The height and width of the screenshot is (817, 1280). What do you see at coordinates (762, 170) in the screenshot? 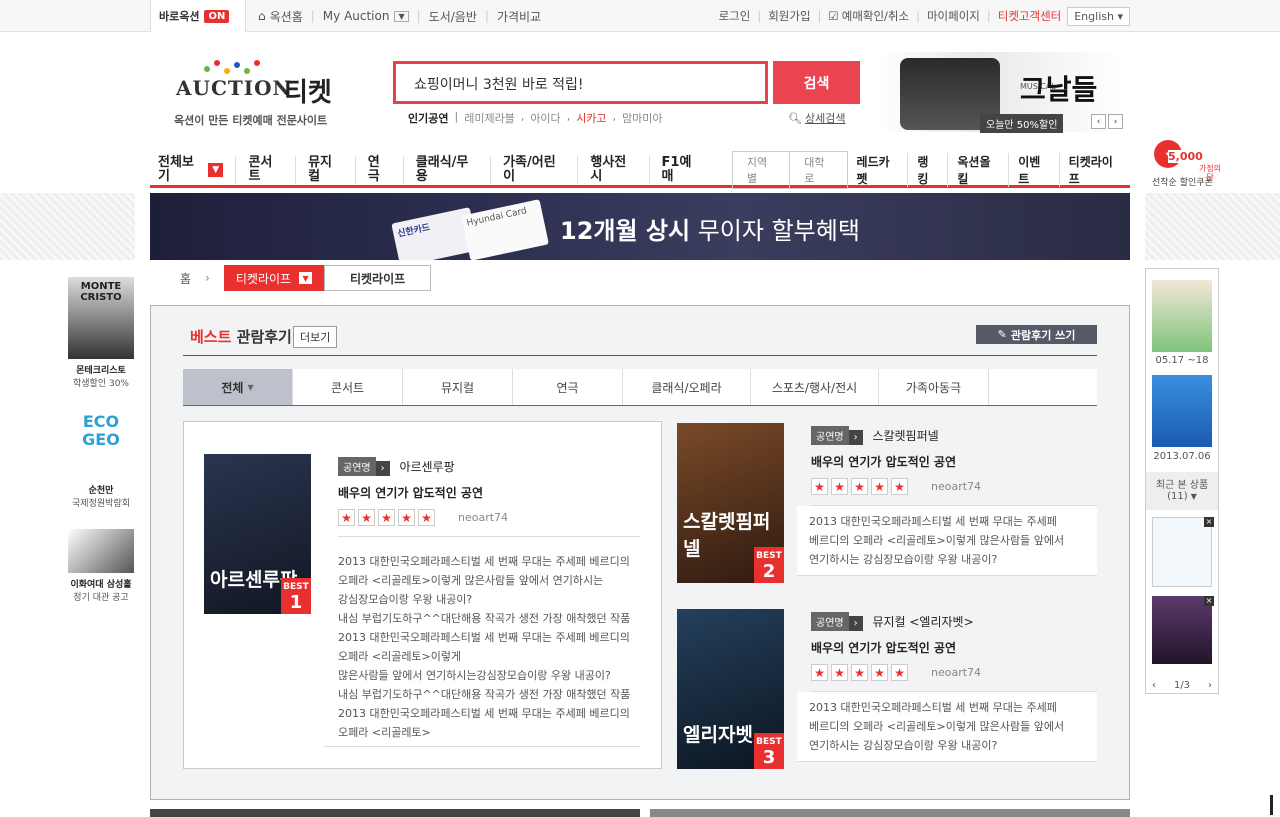
I see `nav-region-tab: 지역별` at bounding box center [762, 170].